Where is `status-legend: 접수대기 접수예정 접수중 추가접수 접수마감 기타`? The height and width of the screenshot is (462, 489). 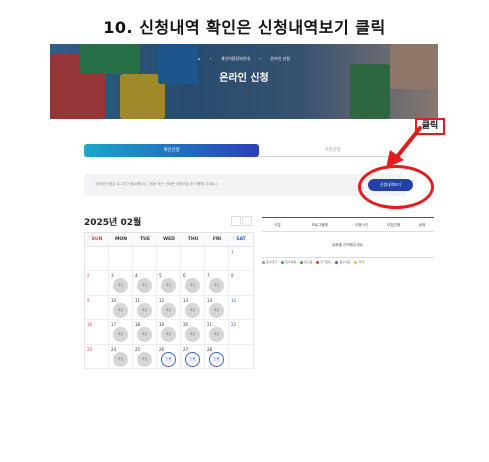
status-legend: 접수대기 접수예정 접수중 추가접수 접수마감 기타 is located at coordinates (349, 262).